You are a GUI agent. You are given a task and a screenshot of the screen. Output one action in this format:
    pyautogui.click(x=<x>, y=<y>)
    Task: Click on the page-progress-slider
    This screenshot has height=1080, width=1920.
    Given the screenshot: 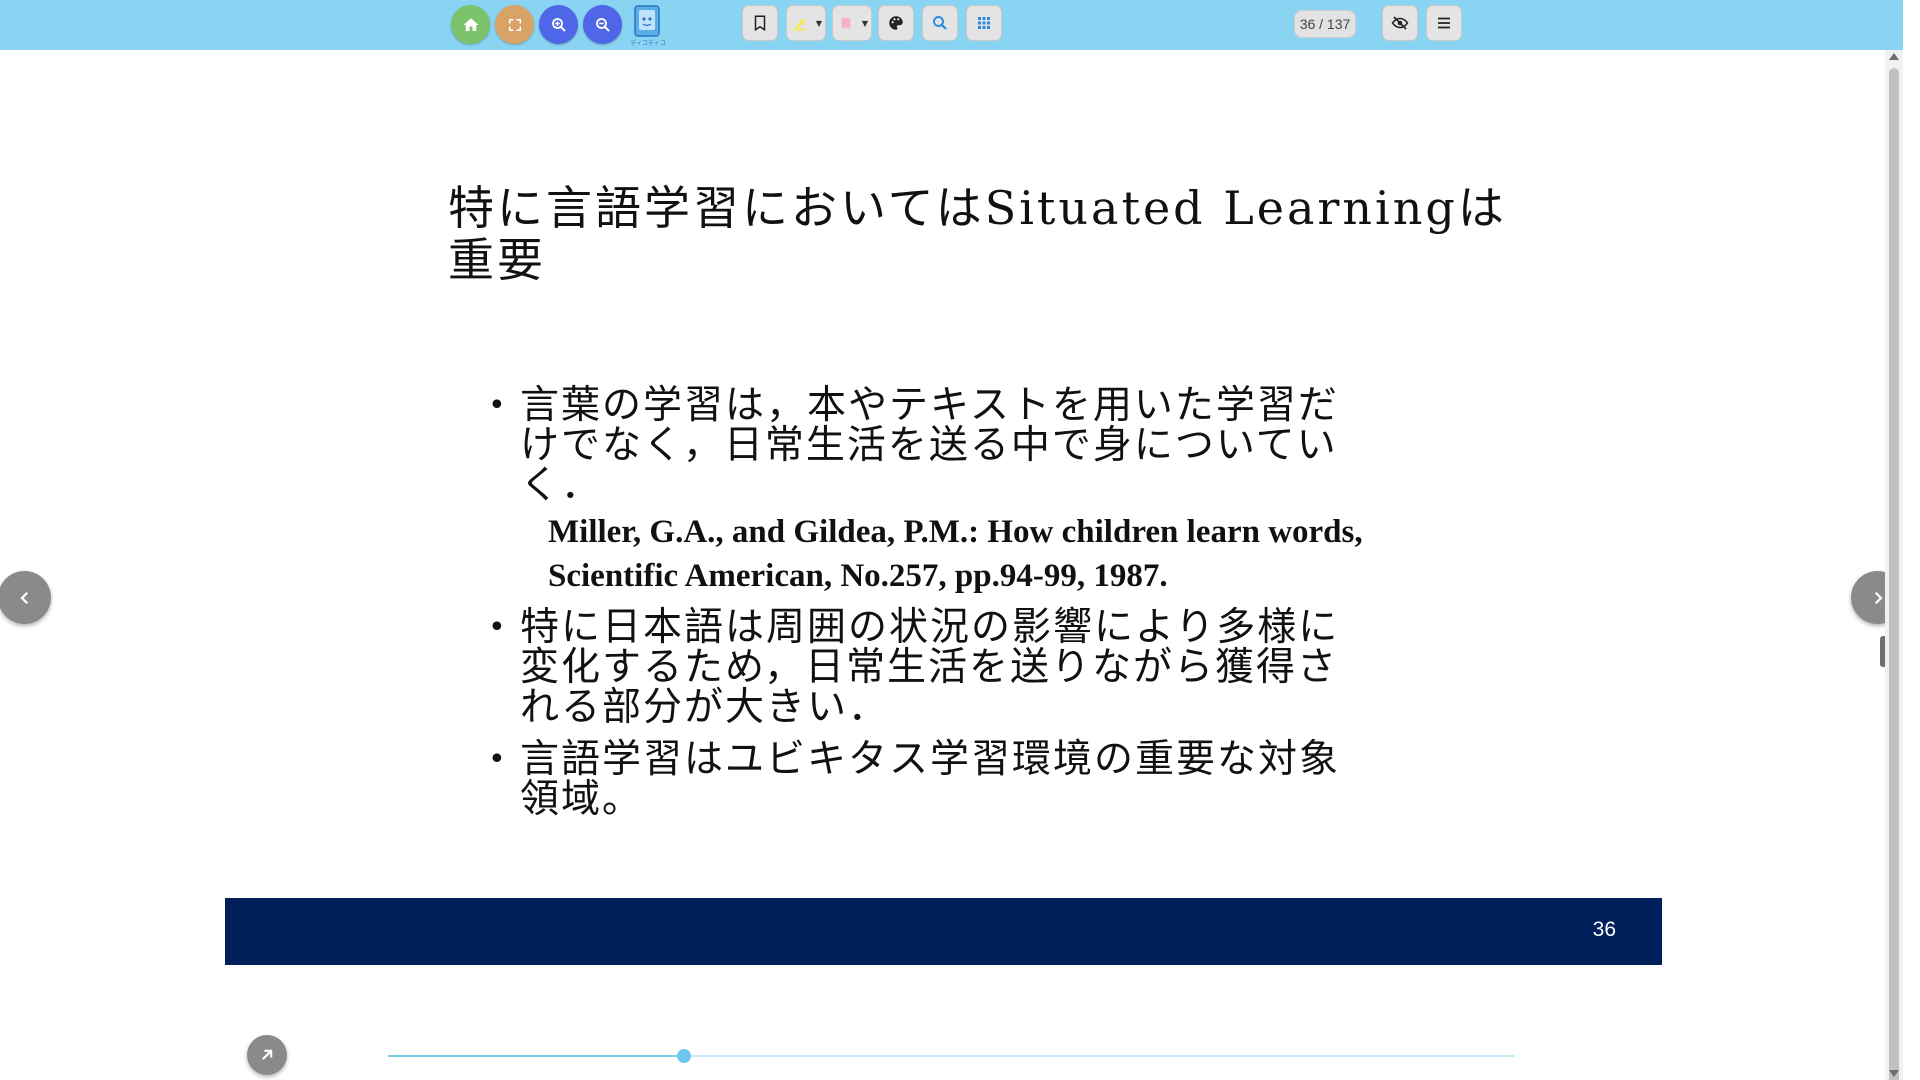 What is the action you would take?
    pyautogui.click(x=951, y=1056)
    